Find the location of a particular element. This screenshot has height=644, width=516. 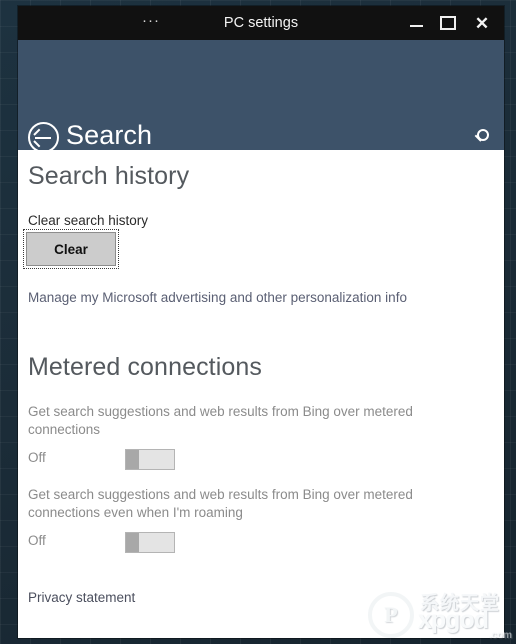

metered-bing-toggle-state: Off is located at coordinates (37, 457).